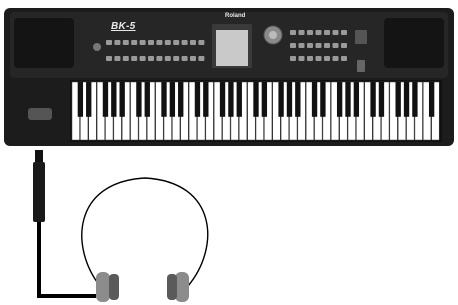 The width and height of the screenshot is (458, 305). Describe the element at coordinates (172, 287) in the screenshot. I see `right-earpad` at that location.